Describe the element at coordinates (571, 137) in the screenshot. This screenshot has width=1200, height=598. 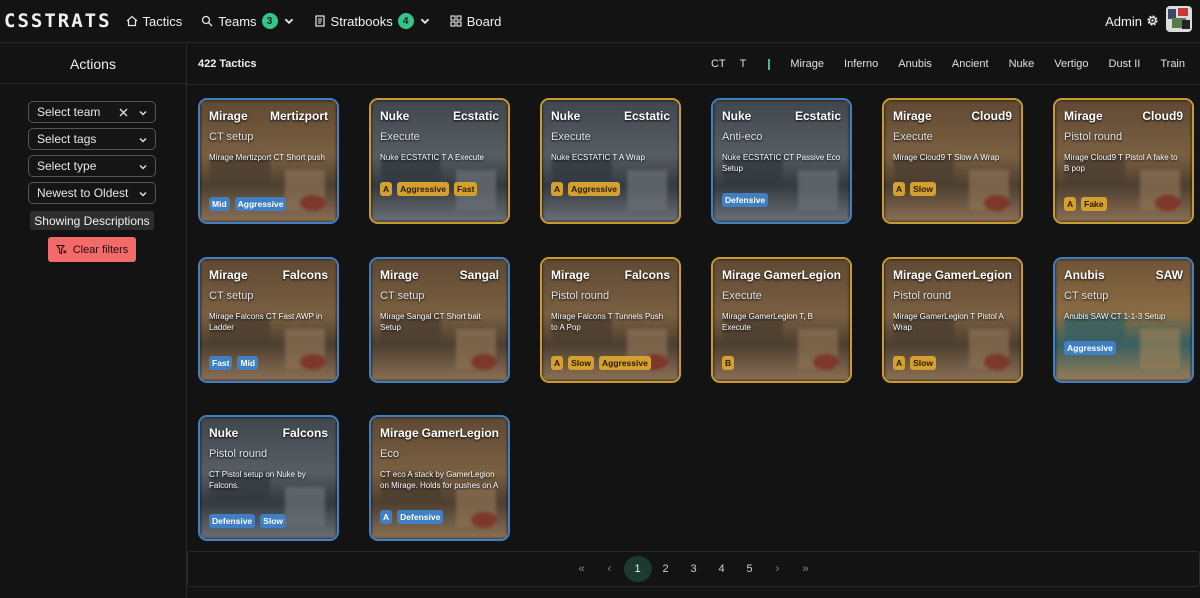
I see `card-type: Execute` at that location.